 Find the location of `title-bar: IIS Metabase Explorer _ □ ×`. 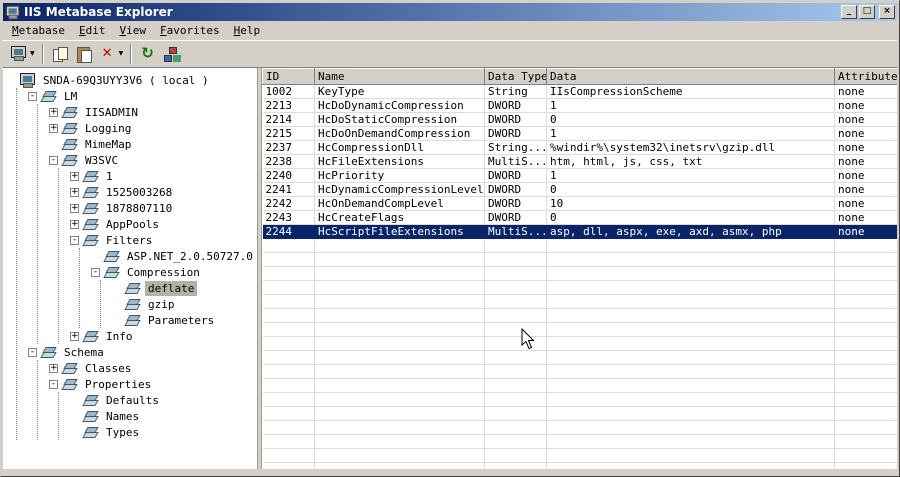

title-bar: IIS Metabase Explorer _ □ × is located at coordinates (450, 12).